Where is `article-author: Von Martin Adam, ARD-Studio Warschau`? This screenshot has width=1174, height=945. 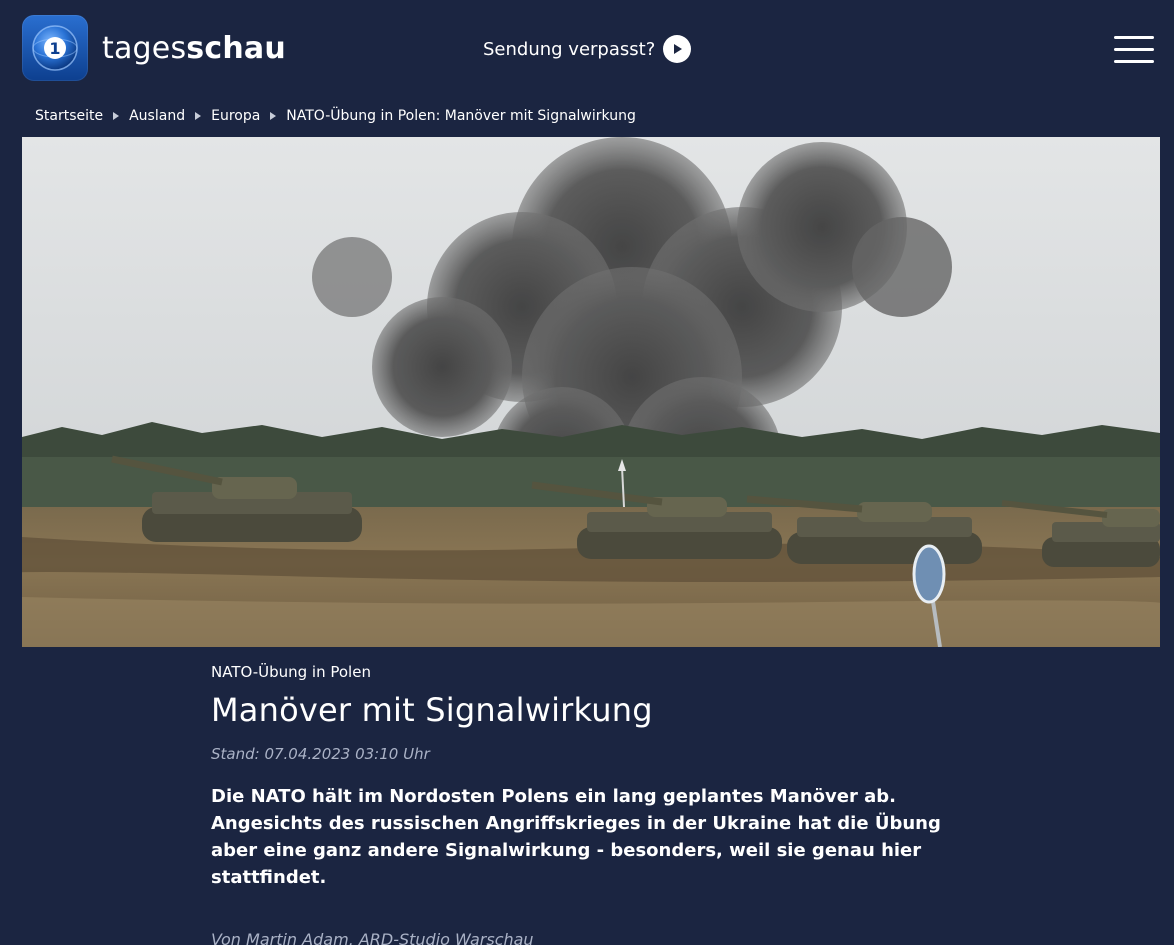
article-author: Von Martin Adam, ARD-Studio Warschau is located at coordinates (372, 937).